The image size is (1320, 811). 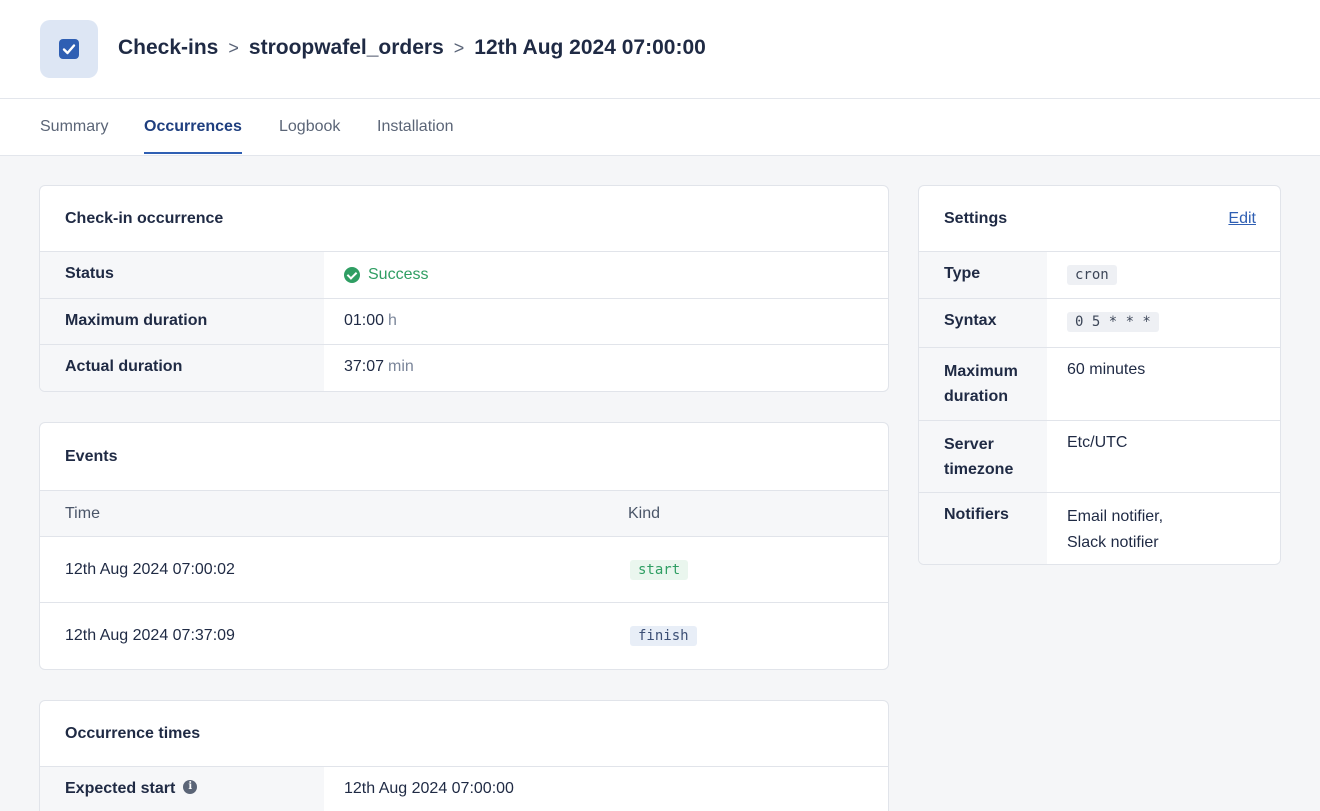 What do you see at coordinates (392, 320) in the screenshot?
I see `max-duration-unit: h` at bounding box center [392, 320].